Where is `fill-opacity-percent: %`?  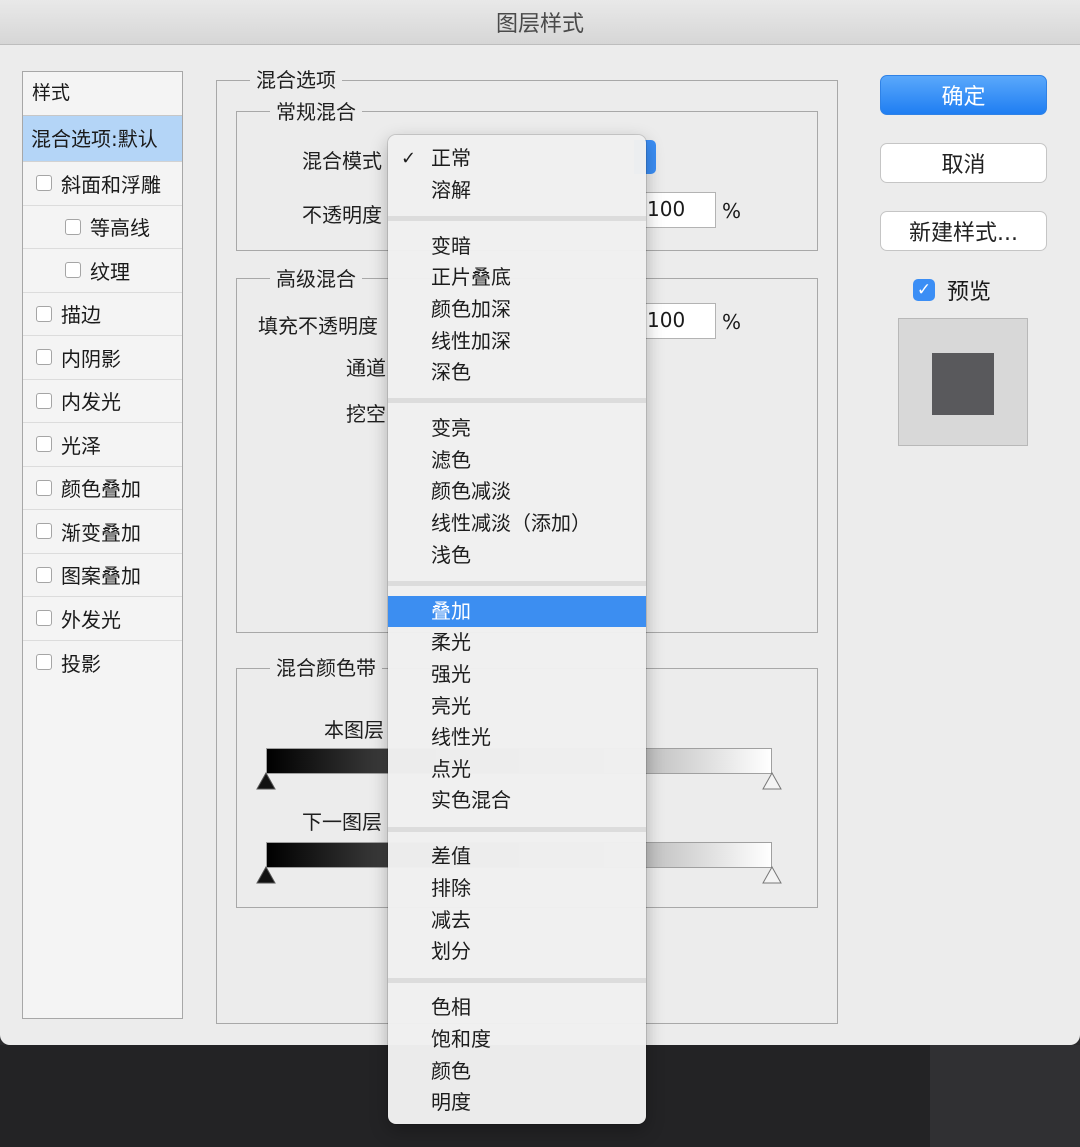
fill-opacity-percent: % is located at coordinates (731, 322).